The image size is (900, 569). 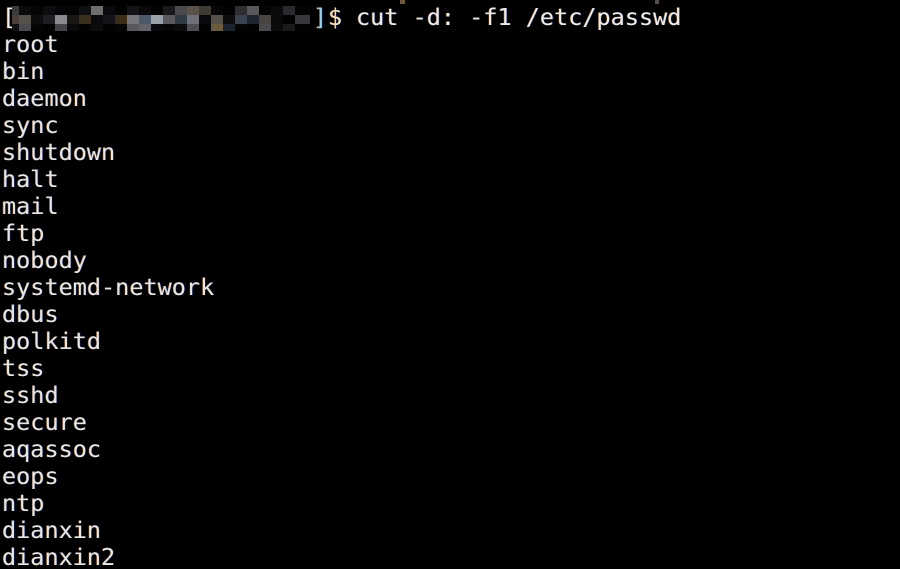 What do you see at coordinates (52, 341) in the screenshot?
I see `output-line: polkitd` at bounding box center [52, 341].